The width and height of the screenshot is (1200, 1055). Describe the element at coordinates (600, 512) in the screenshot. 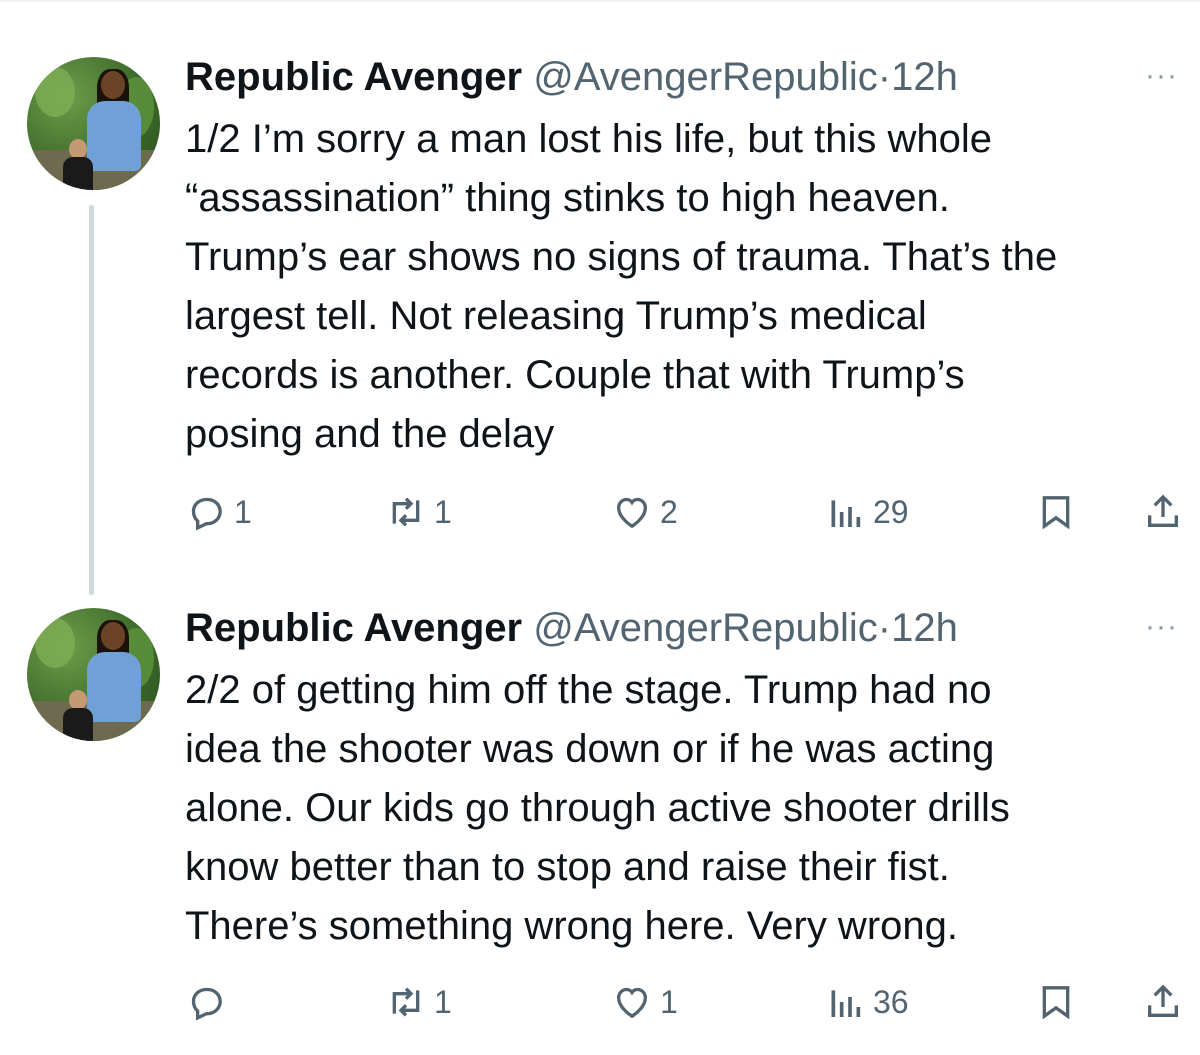

I see `tweet-actions: 1 1 2 29` at that location.